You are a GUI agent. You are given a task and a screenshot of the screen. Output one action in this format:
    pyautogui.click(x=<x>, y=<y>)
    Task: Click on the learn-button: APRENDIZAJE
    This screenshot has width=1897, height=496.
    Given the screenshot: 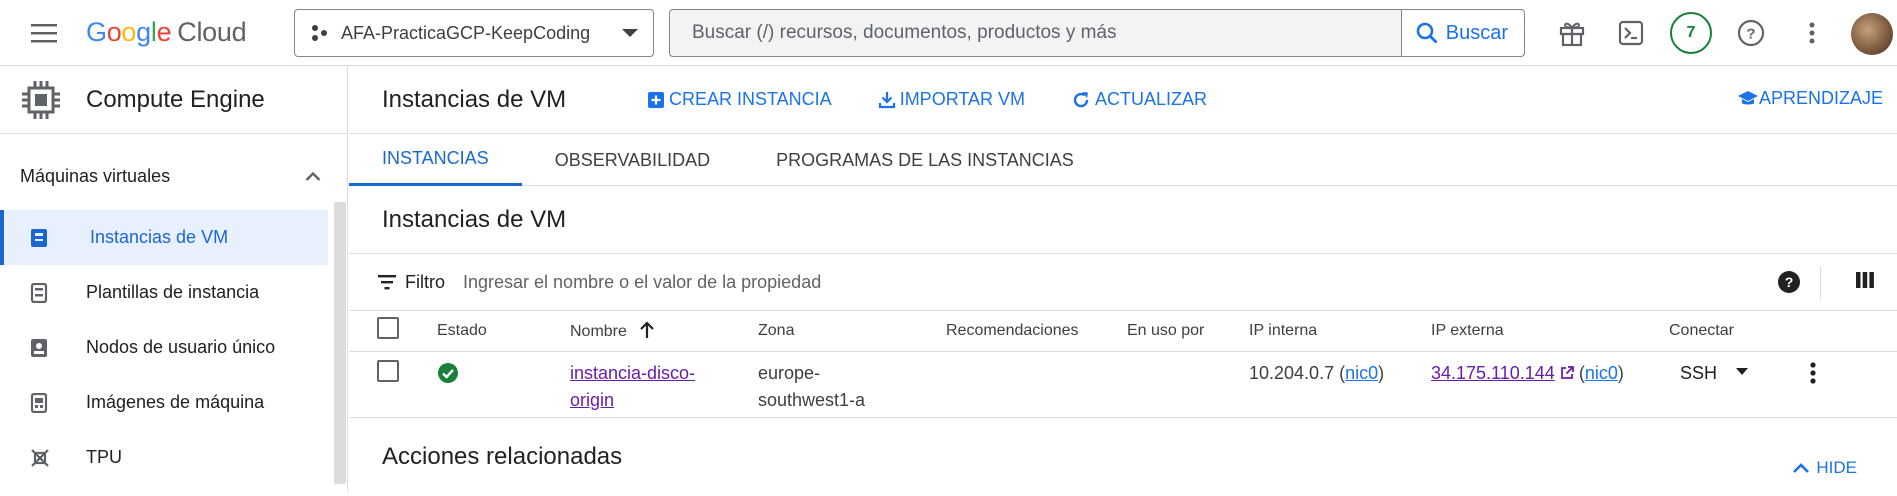 What is the action you would take?
    pyautogui.click(x=1810, y=98)
    